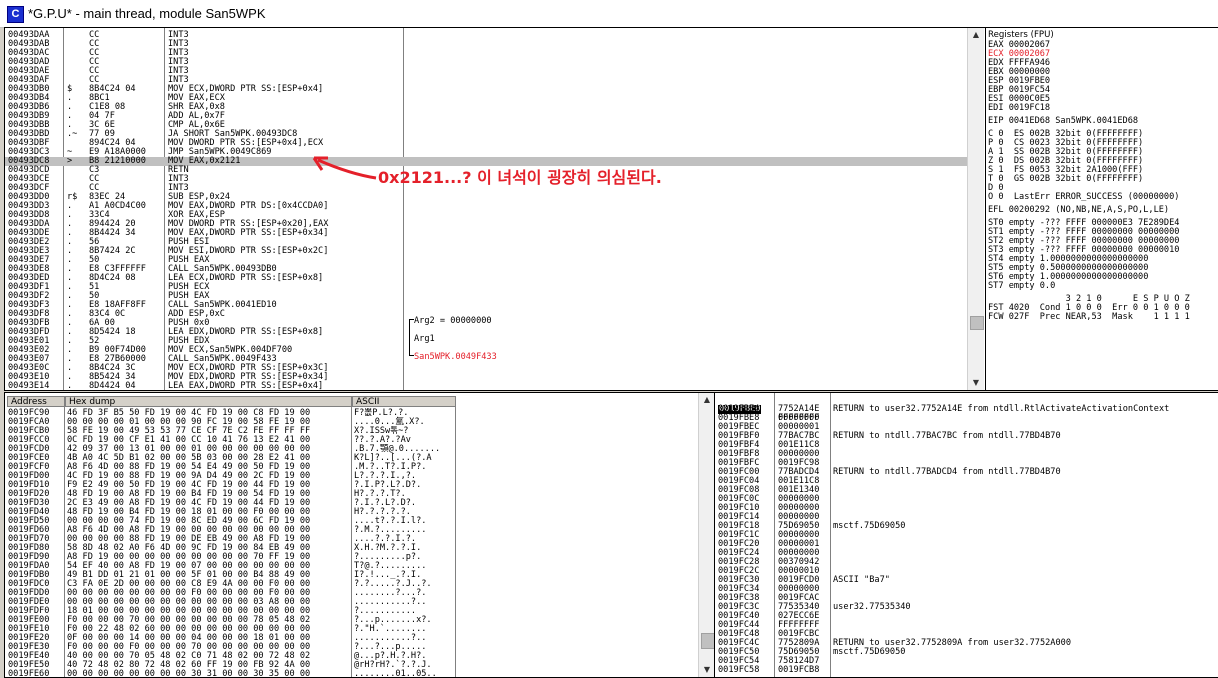  I want to click on stack-comment: user32.77535340, so click(872, 607).